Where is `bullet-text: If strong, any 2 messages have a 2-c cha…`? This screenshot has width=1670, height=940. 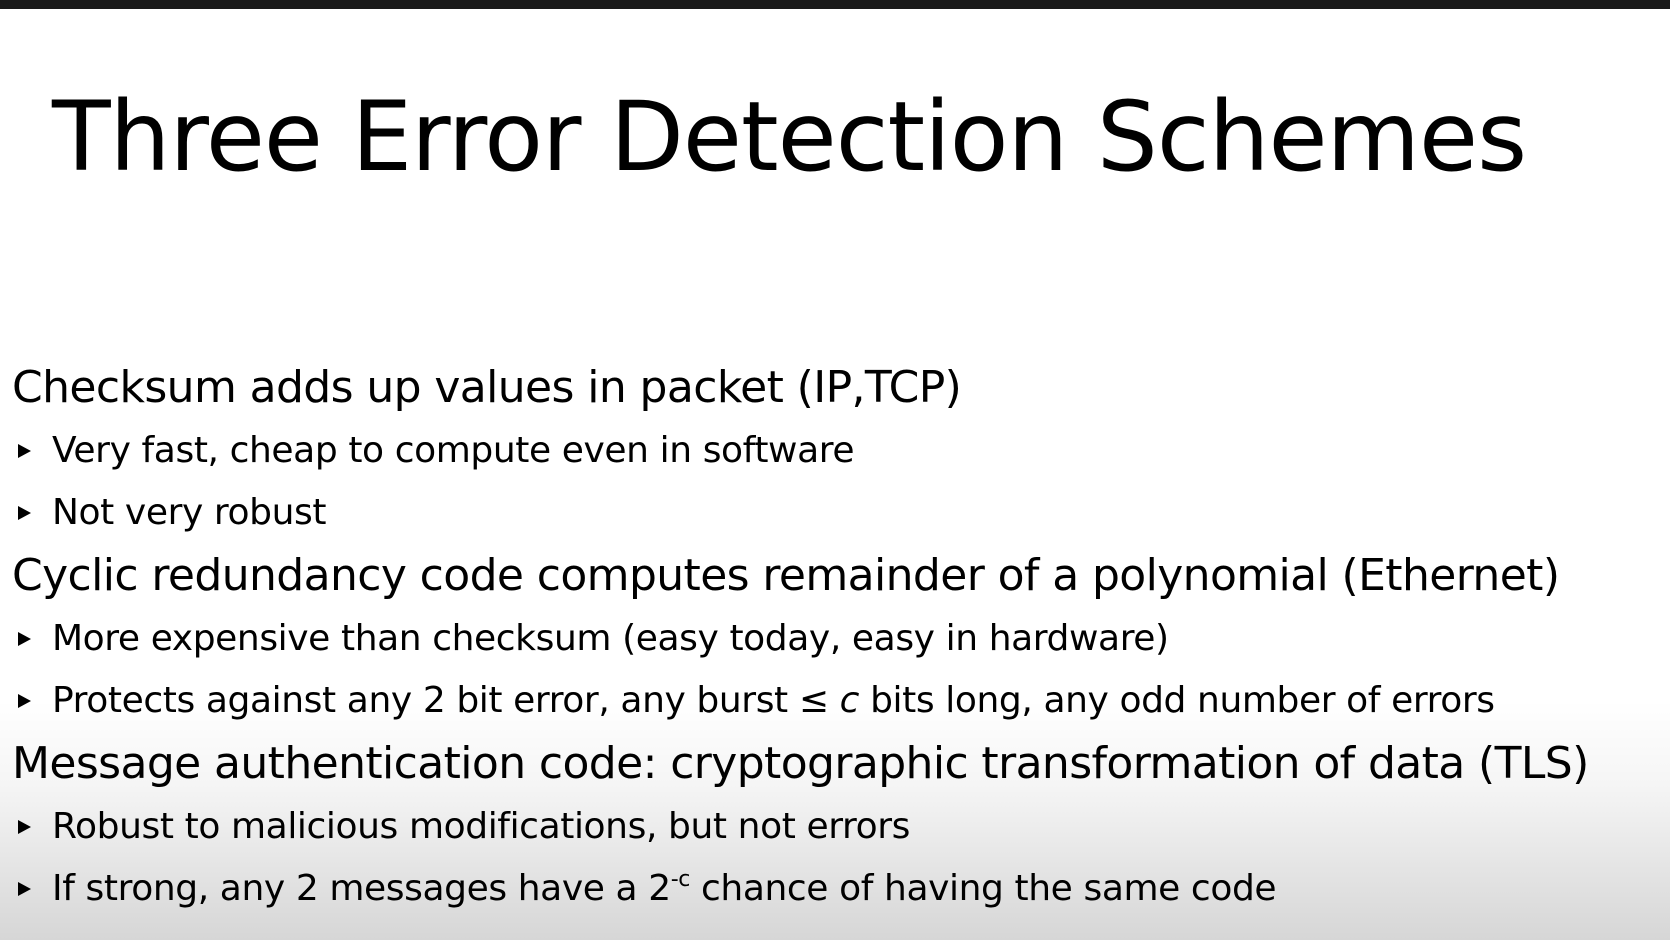 bullet-text: If strong, any 2 messages have a 2-c cha… is located at coordinates (664, 889).